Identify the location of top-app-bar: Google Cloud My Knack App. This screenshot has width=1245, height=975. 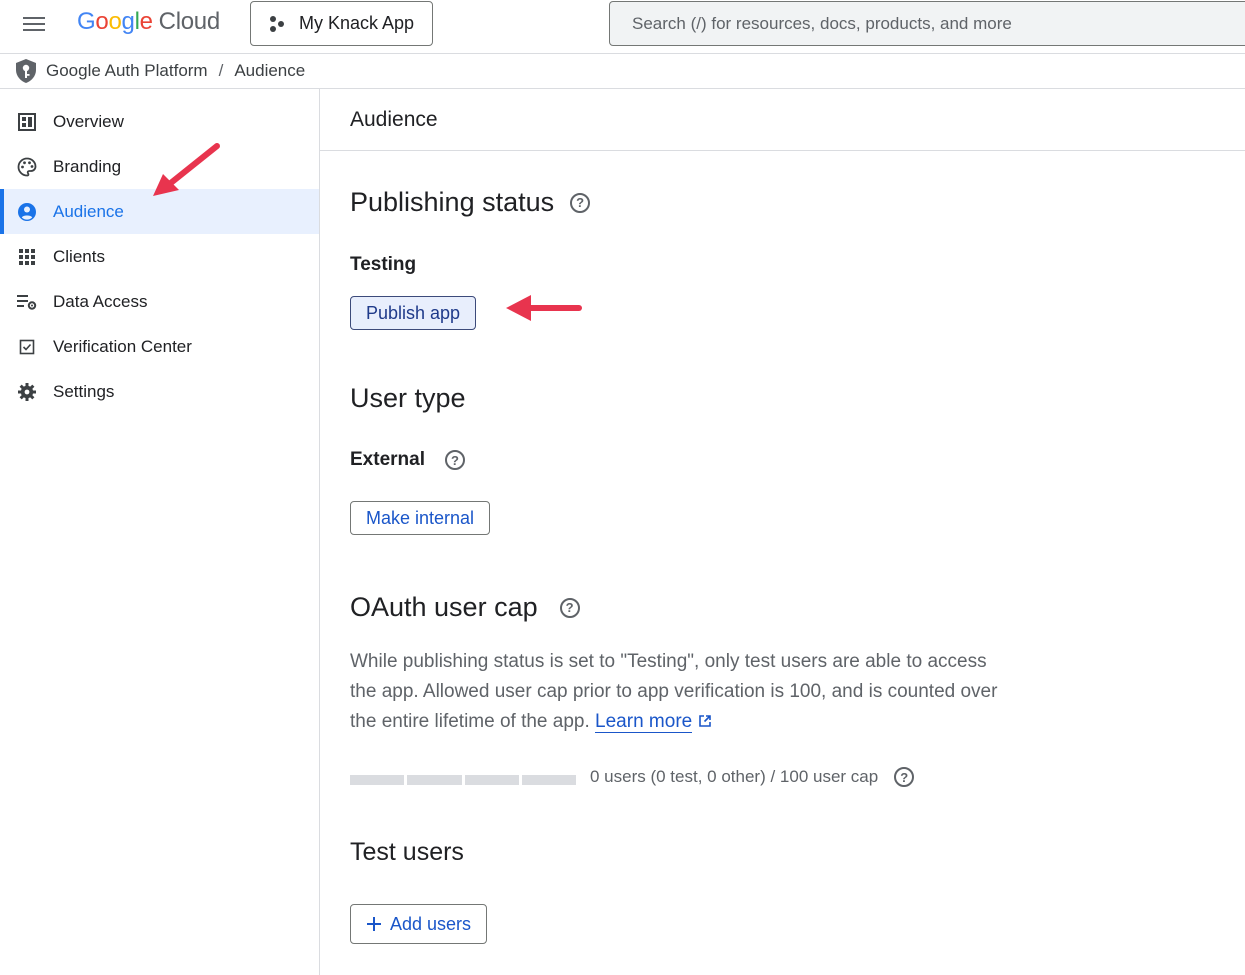
(622, 27).